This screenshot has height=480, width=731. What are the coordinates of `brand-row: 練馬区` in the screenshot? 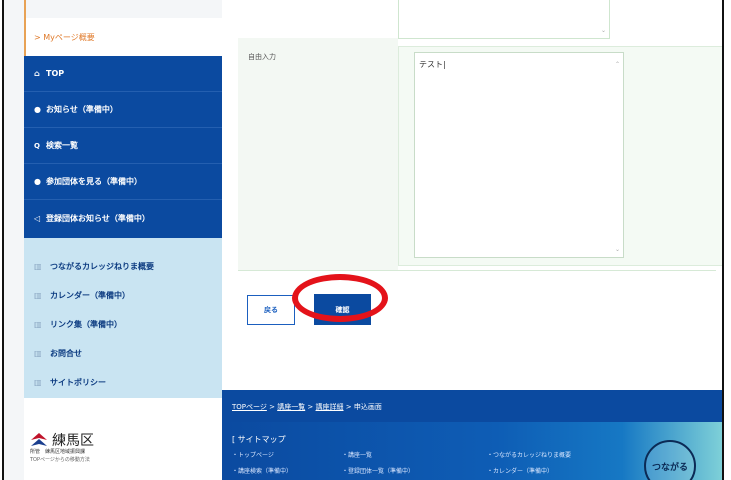 It's located at (62, 440).